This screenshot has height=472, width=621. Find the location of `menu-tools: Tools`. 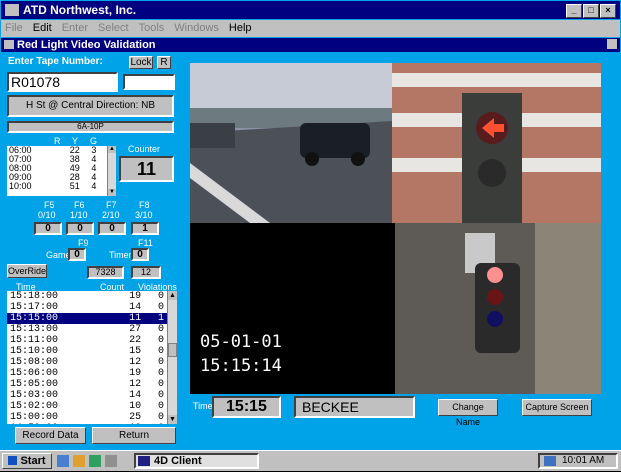

menu-tools: Tools is located at coordinates (152, 28).